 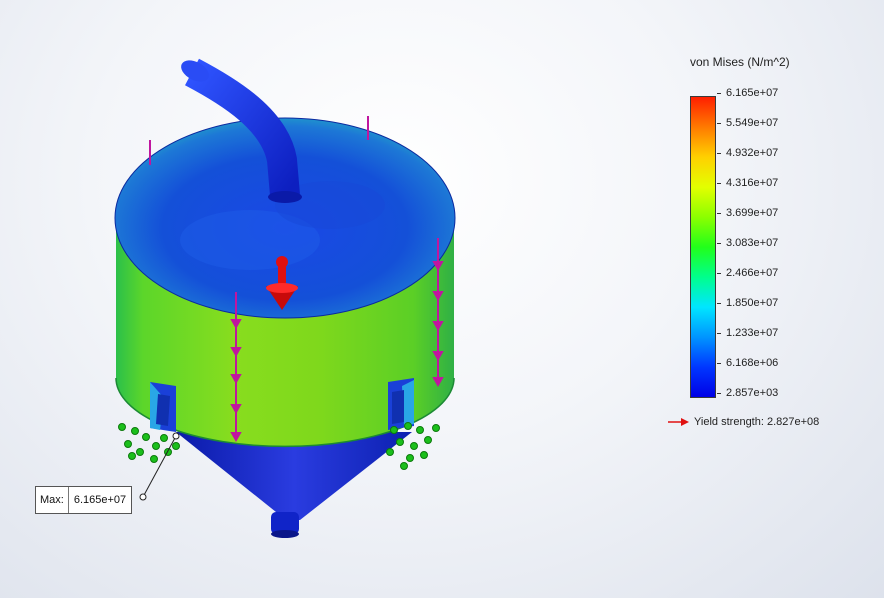 What do you see at coordinates (747, 363) in the screenshot?
I see `legend-tick: 6.168e+06` at bounding box center [747, 363].